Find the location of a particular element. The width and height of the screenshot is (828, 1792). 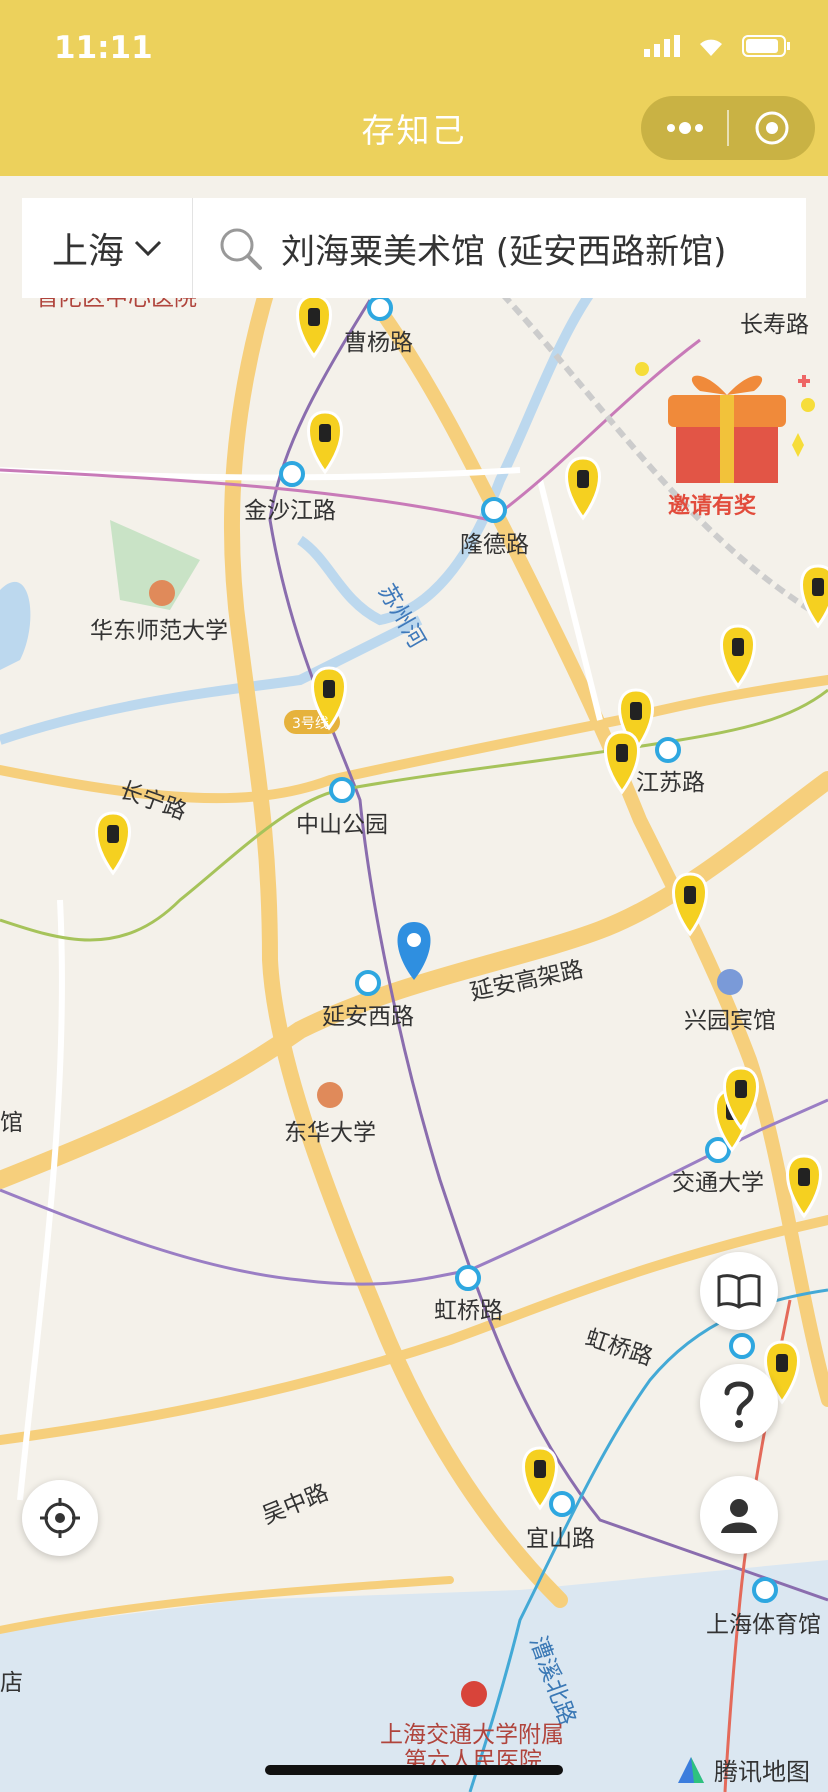

help-button is located at coordinates (739, 1403).